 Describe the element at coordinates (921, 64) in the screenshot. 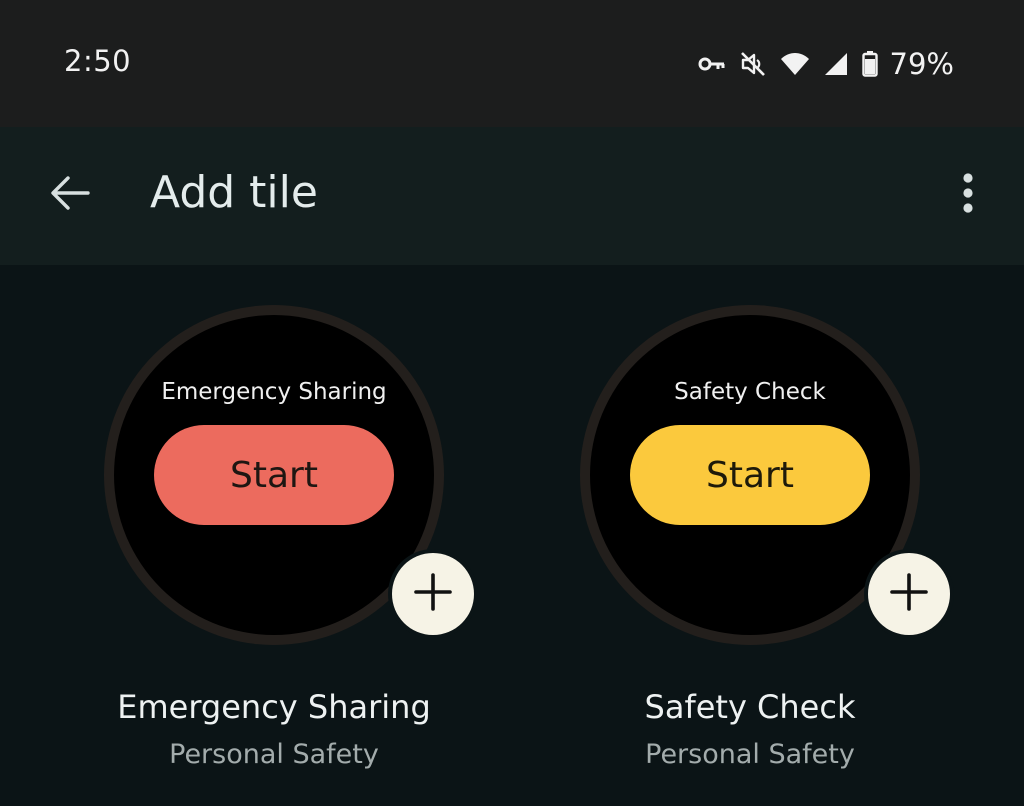

I see `battery-percent: 79%` at that location.